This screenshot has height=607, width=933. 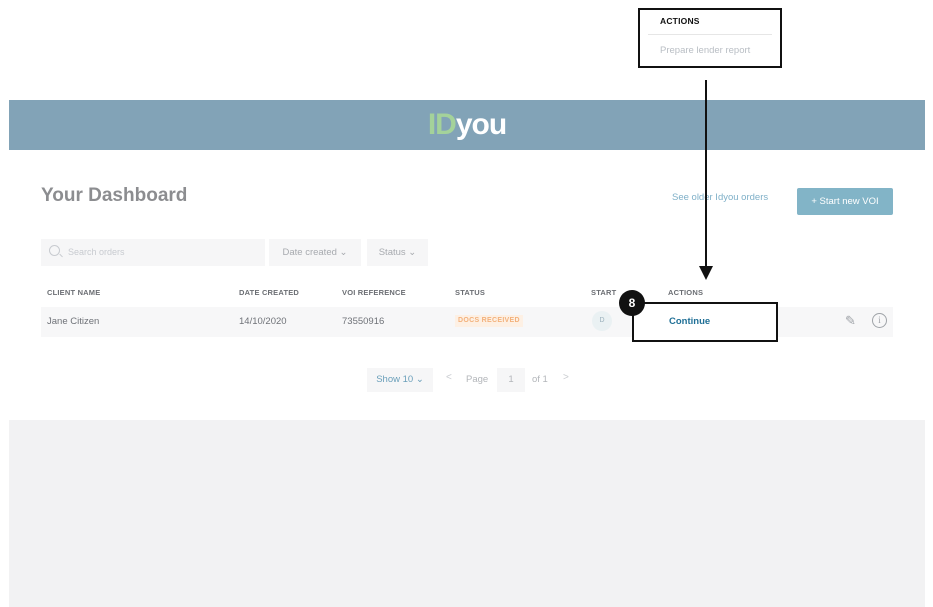 I want to click on callout-header: ACTIONS, so click(x=680, y=21).